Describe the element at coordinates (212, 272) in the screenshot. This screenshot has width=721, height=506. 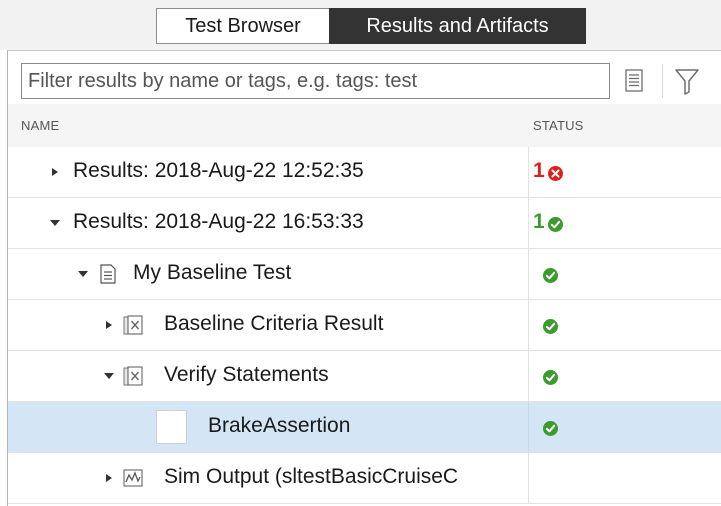
I see `test-label: My Baseline Test` at that location.